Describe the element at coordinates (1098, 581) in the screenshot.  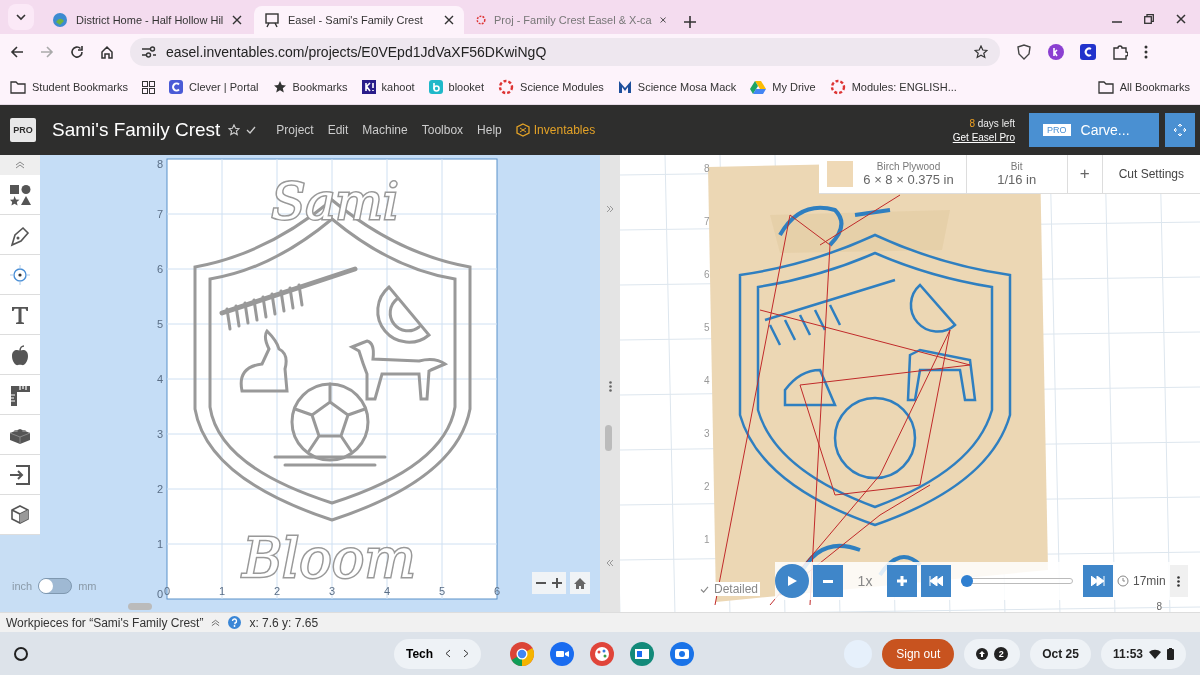
I see `skip-end-button` at that location.